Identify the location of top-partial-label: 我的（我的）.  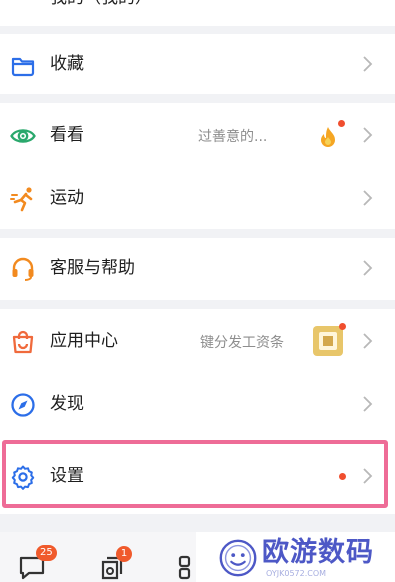
(101, 5).